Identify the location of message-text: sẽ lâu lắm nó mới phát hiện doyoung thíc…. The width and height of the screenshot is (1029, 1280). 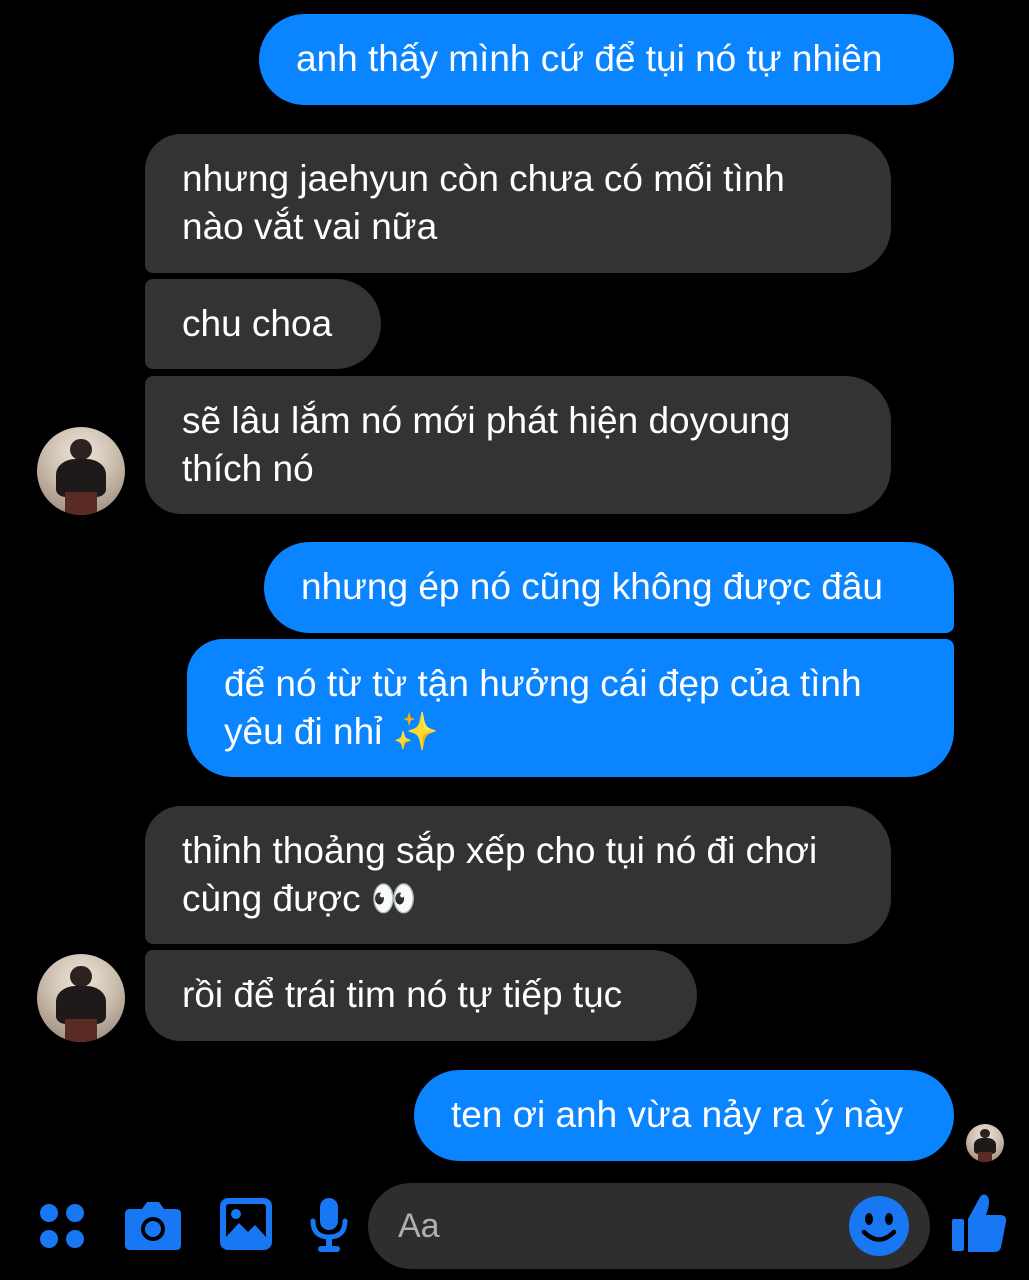
(486, 444).